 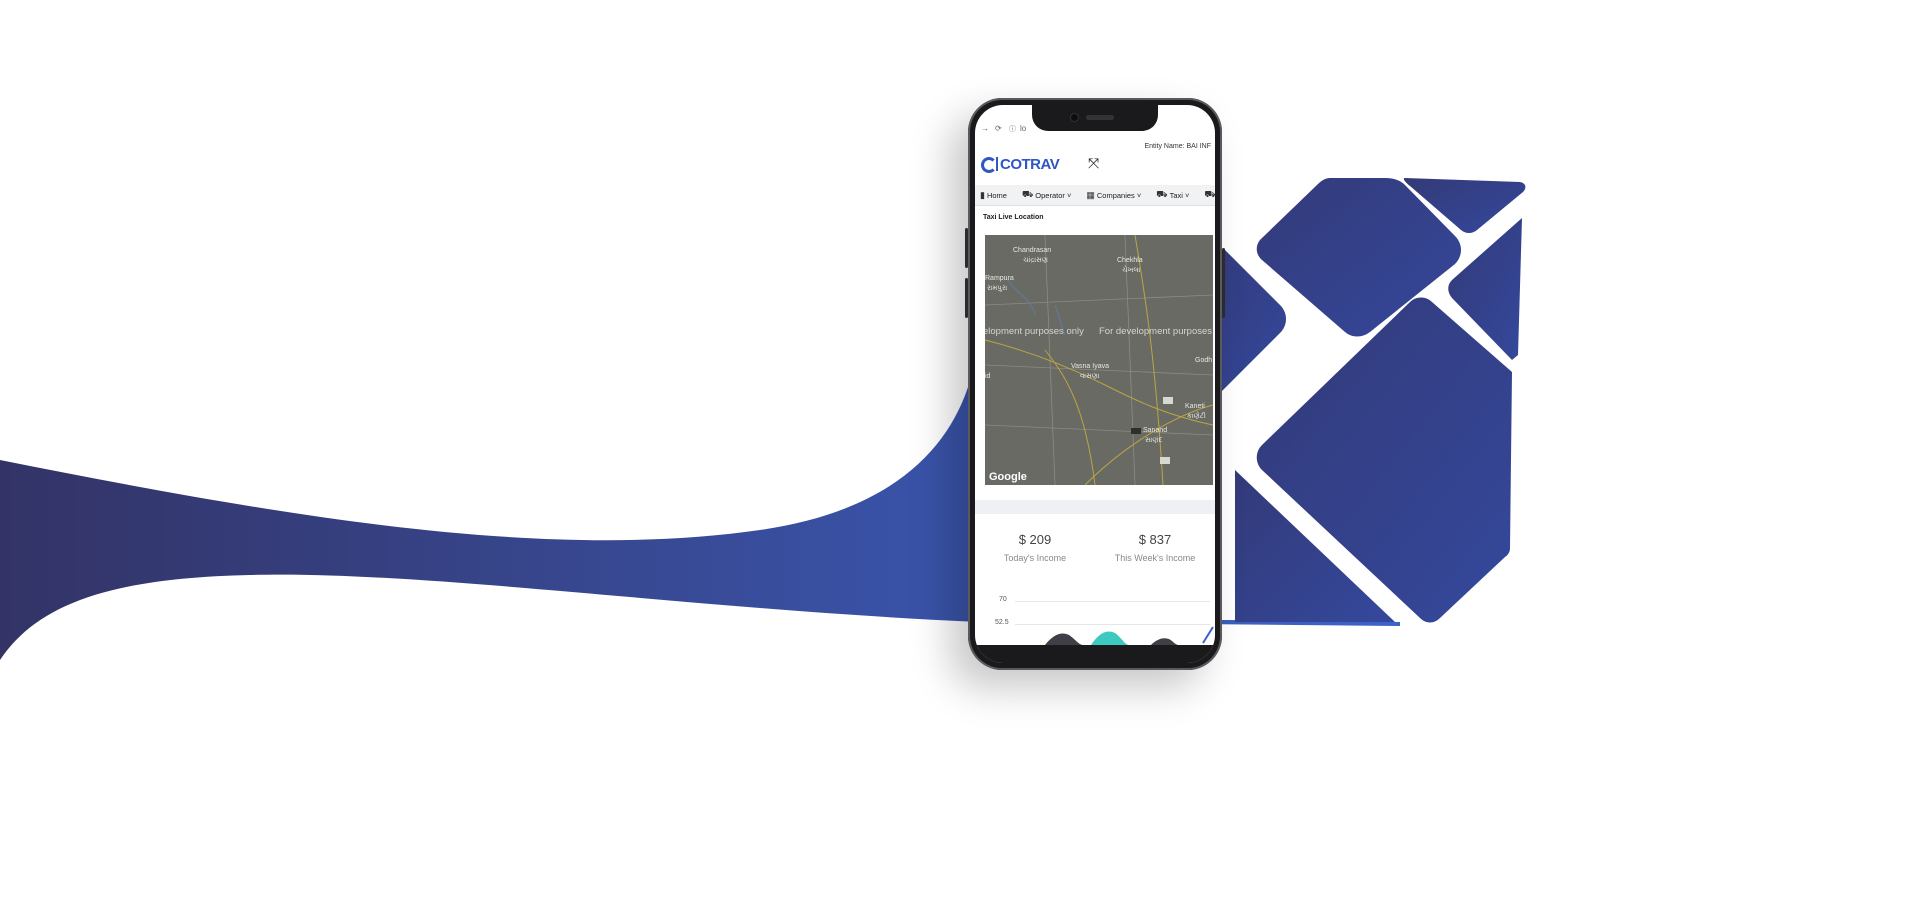 I want to click on map-place-label: Rampura, so click(x=999, y=278).